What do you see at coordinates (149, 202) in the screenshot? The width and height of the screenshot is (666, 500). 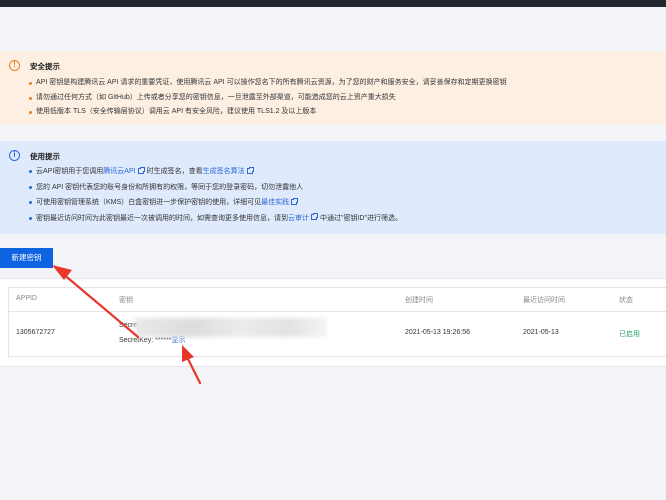 I see `usage-text: 可使用密钥管理系统（KMS）白盒密钥进一步保护密钥的使用，详细可见` at bounding box center [149, 202].